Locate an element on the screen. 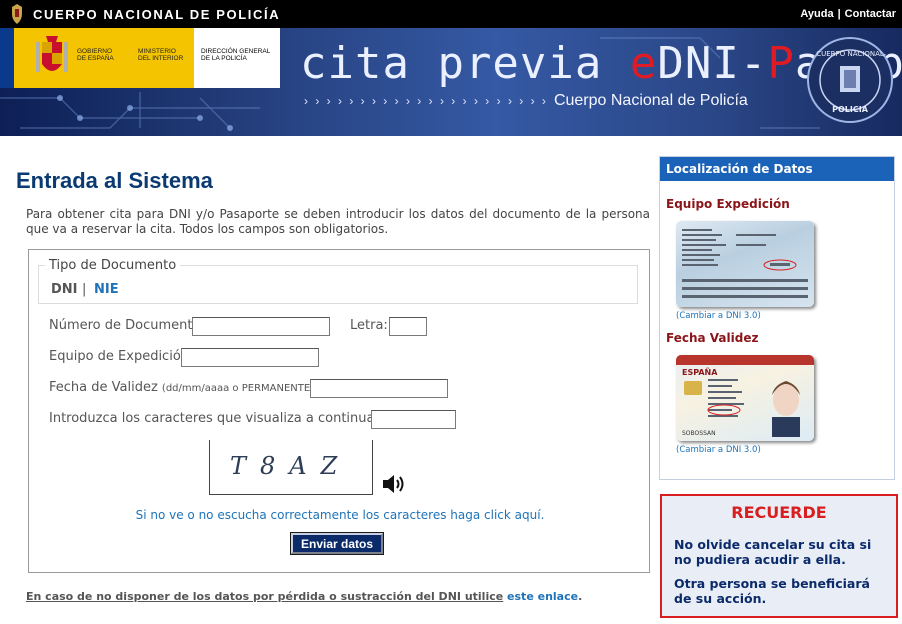  banner-title-part2: DNI- is located at coordinates (712, 63).